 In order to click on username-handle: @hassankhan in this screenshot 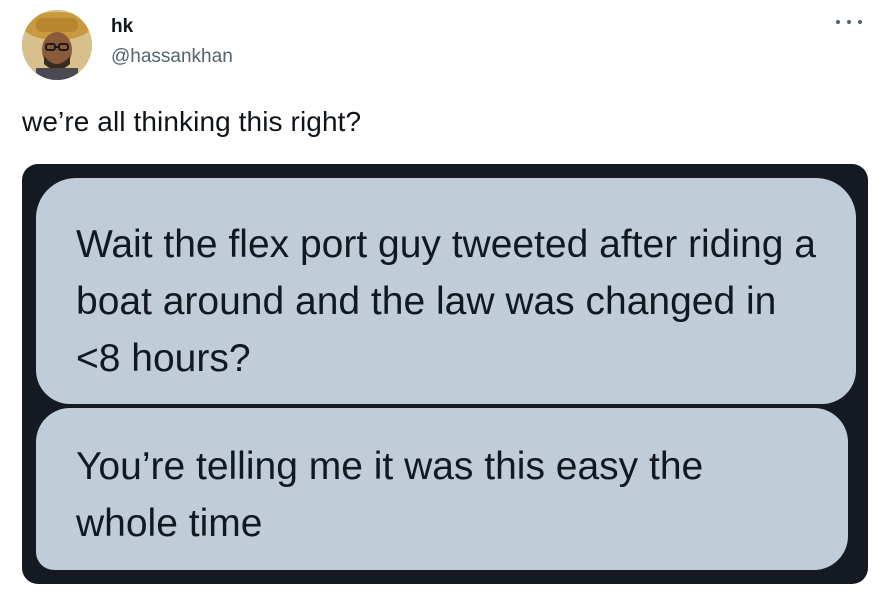, I will do `click(172, 57)`.